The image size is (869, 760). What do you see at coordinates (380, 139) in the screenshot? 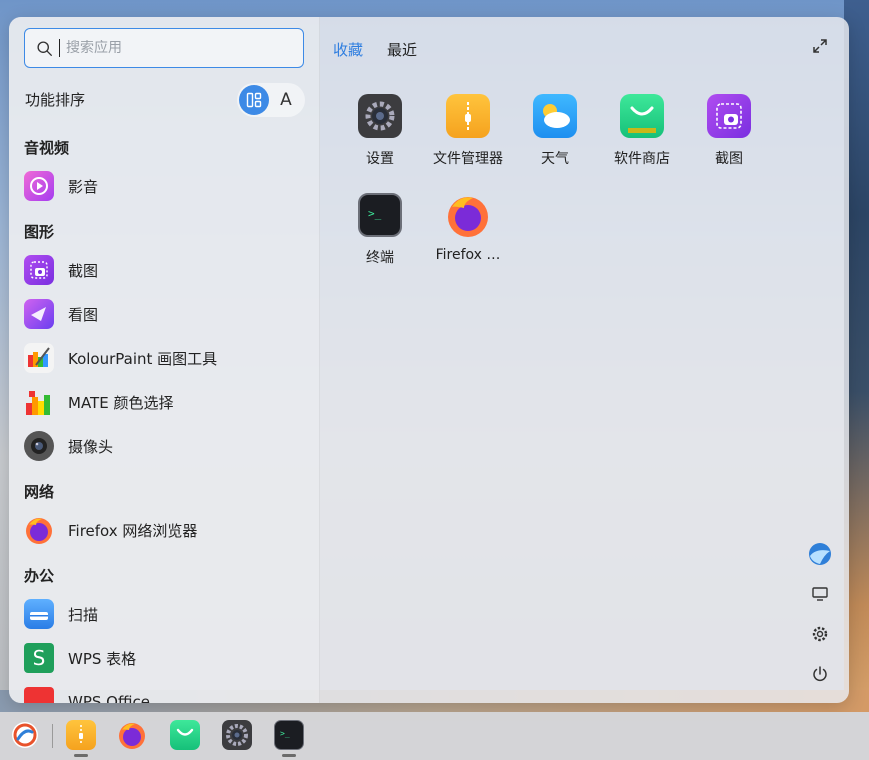
I see `favorite-app: 设置` at bounding box center [380, 139].